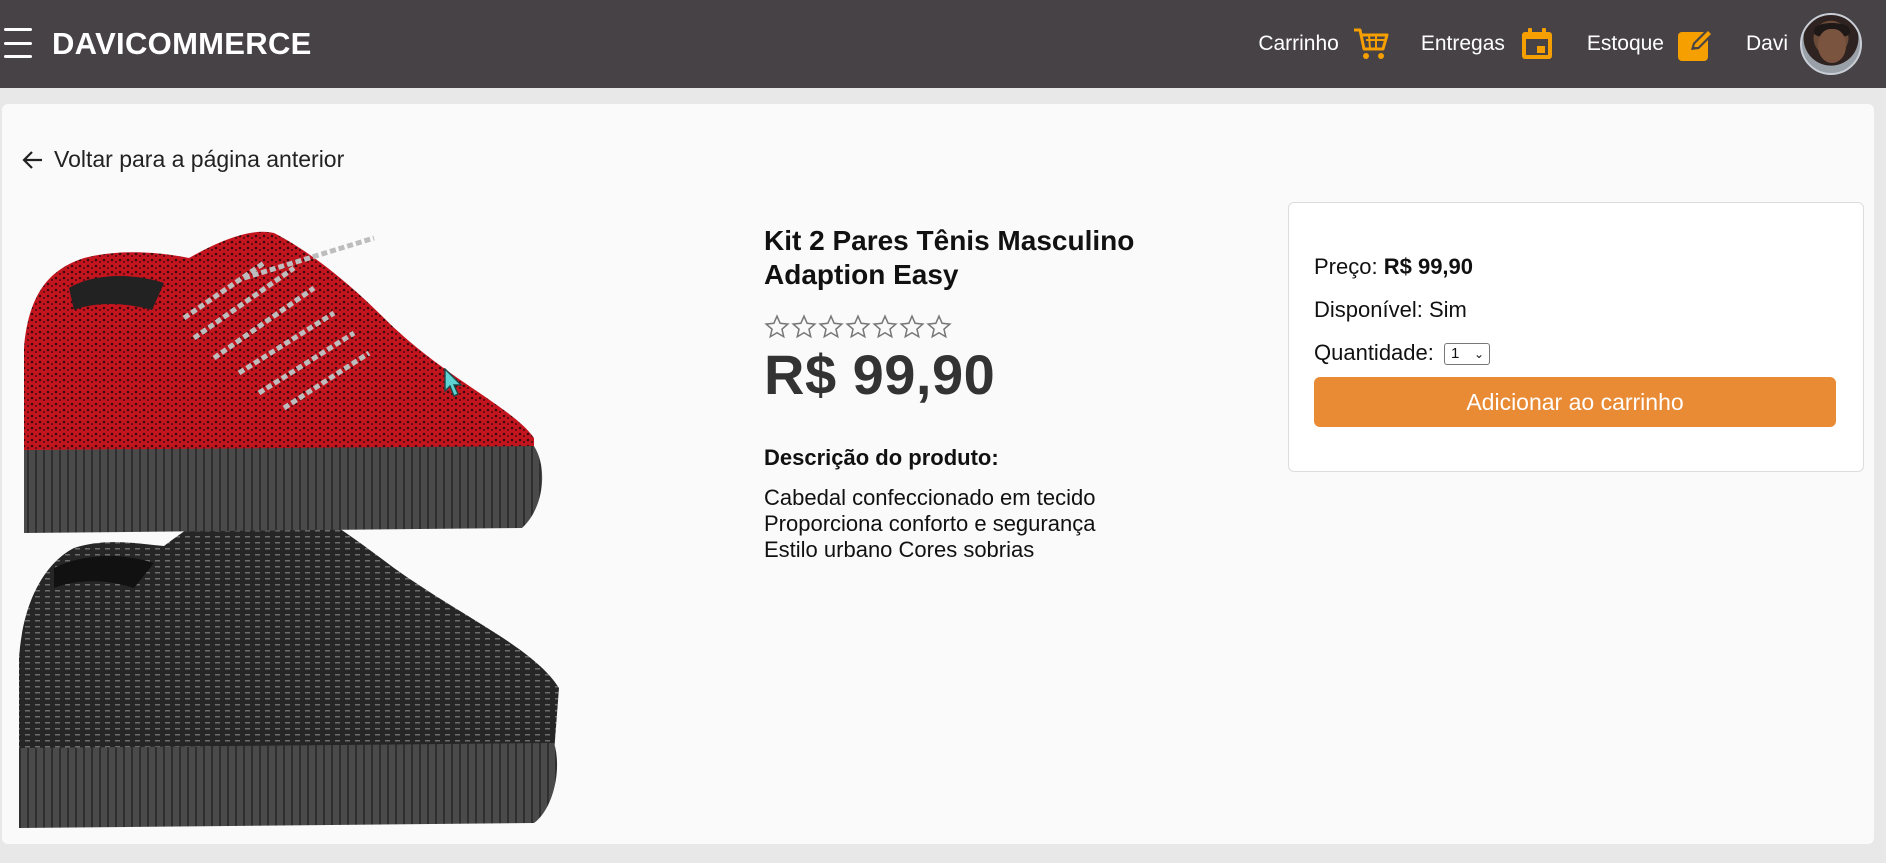  I want to click on avatar, so click(1831, 44).